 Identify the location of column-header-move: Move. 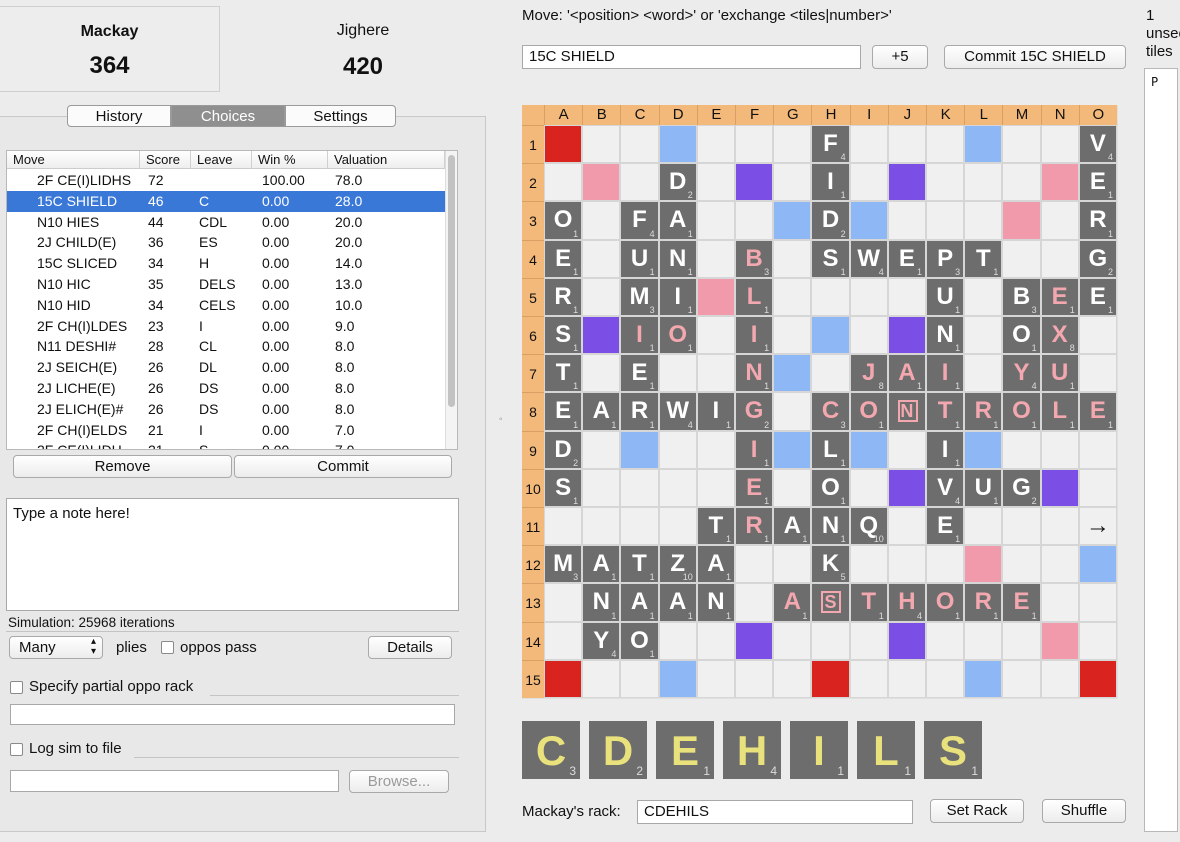
(73, 160).